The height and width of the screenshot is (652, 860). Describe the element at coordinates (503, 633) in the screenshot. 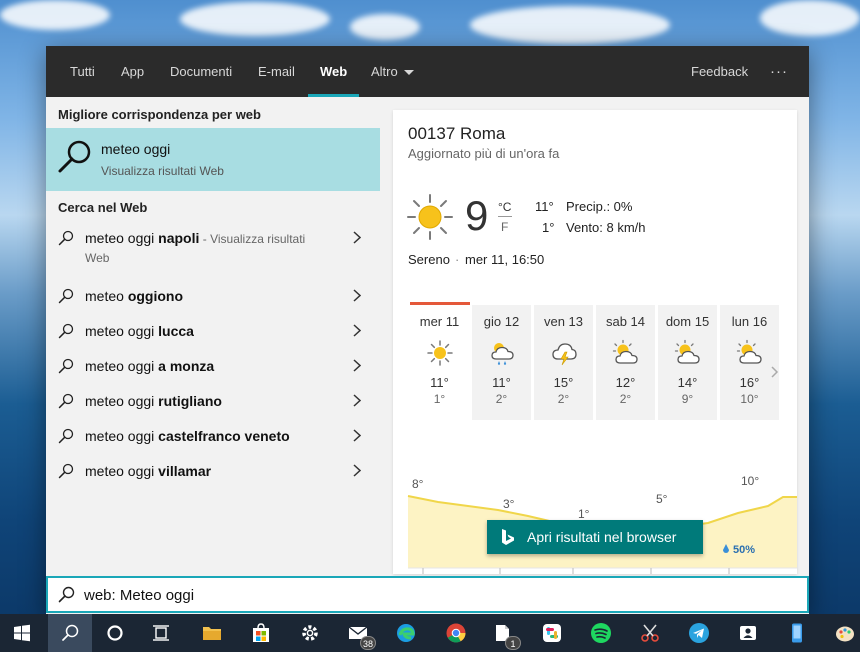

I see `files-app-button: 1` at that location.